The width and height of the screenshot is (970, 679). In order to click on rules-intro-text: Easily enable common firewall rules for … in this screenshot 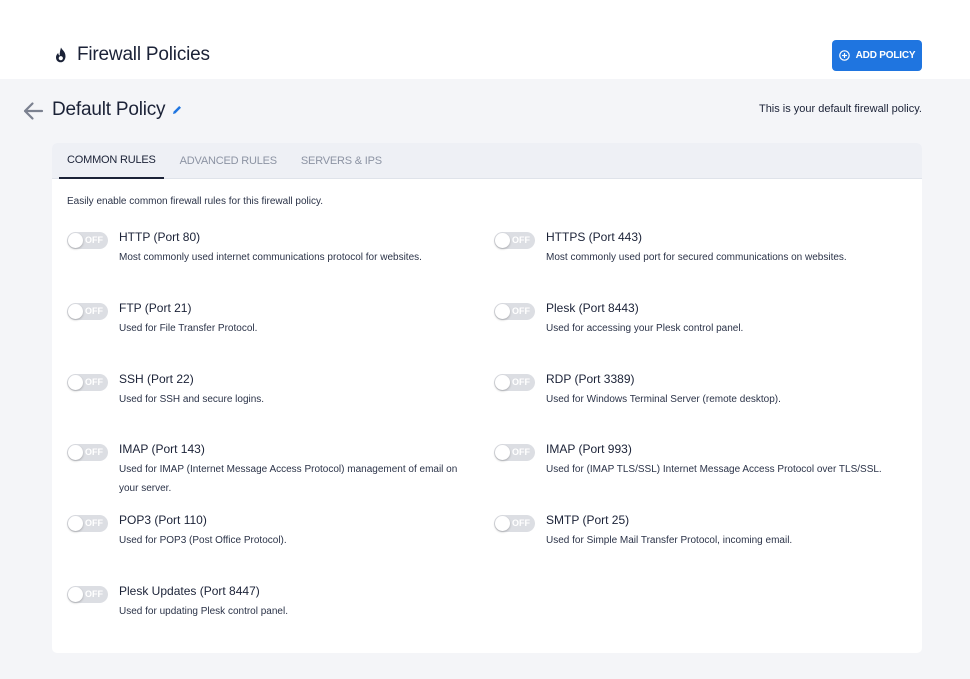, I will do `click(195, 201)`.